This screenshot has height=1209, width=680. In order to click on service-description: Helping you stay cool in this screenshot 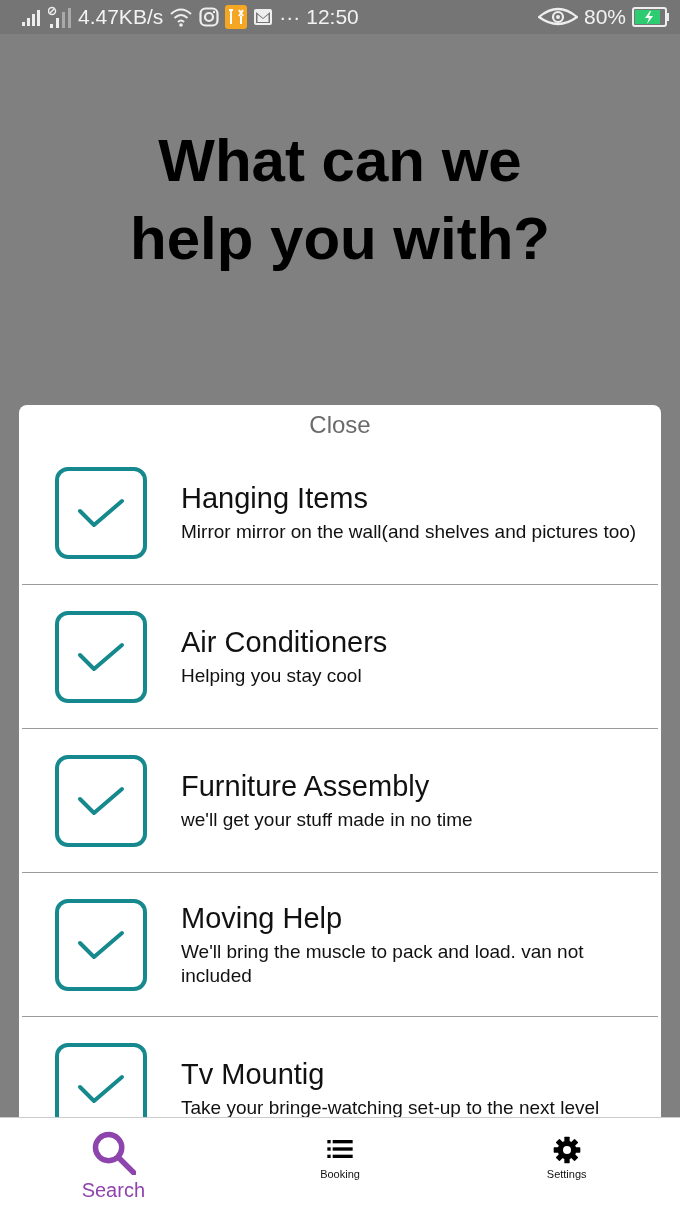, I will do `click(272, 675)`.